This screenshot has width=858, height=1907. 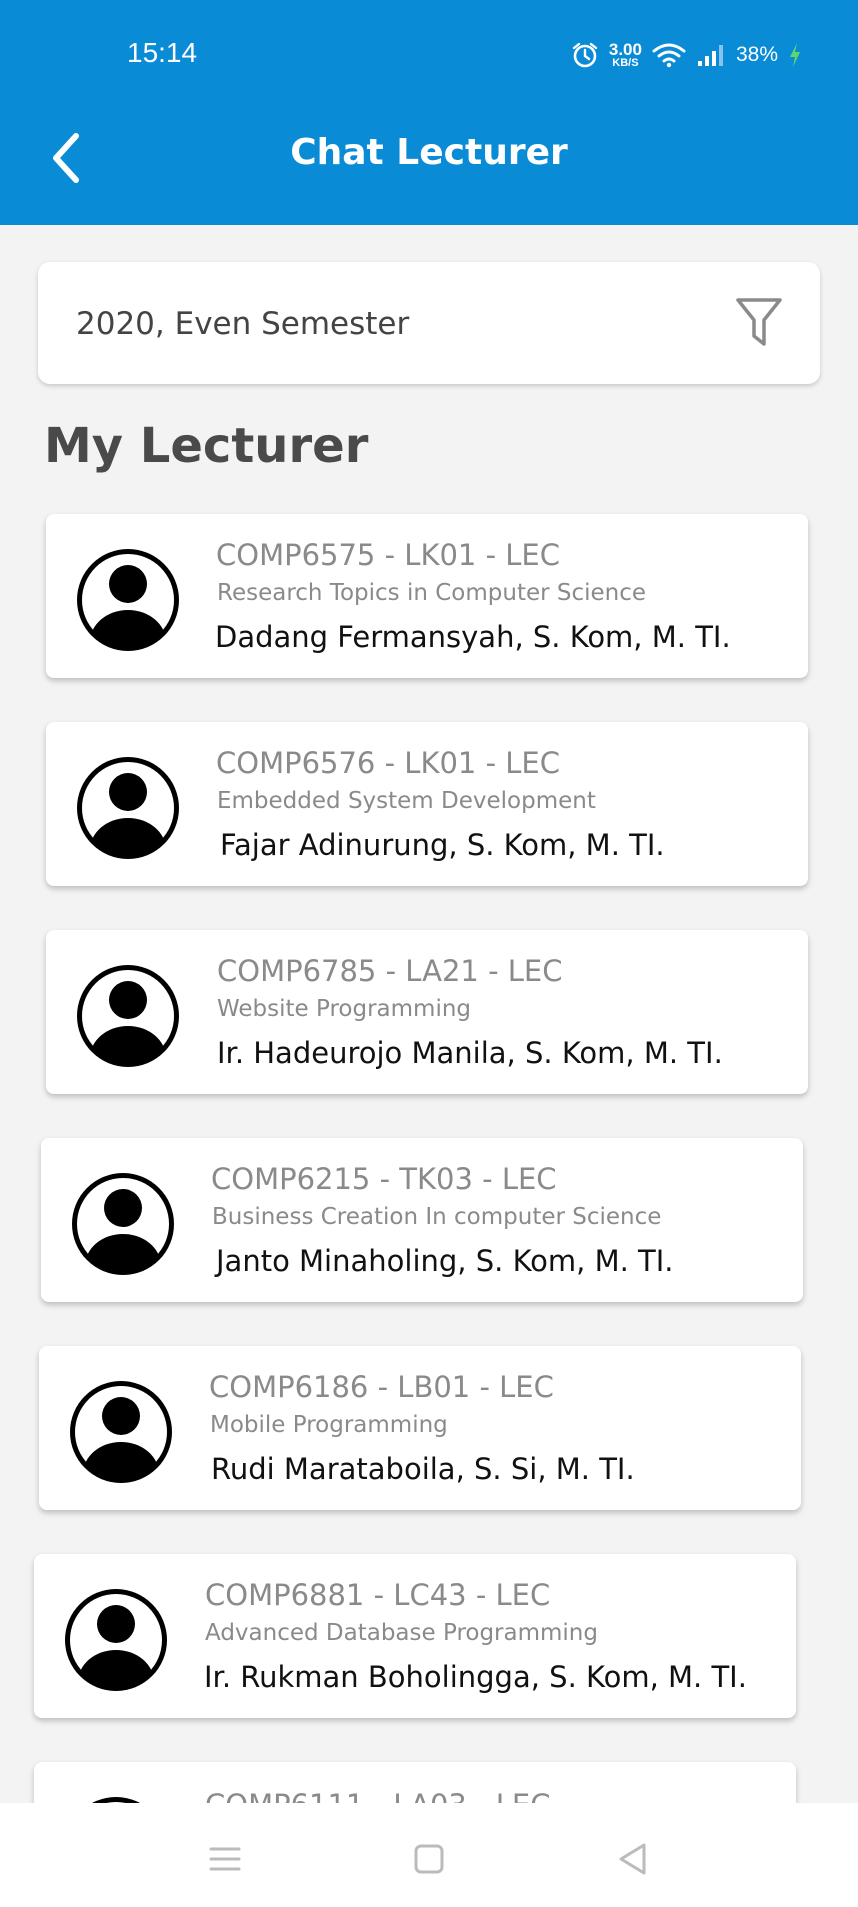 I want to click on lecturer-name: Ir. Hadeurojo Manila, S. Kom, M. TI., so click(x=470, y=1053).